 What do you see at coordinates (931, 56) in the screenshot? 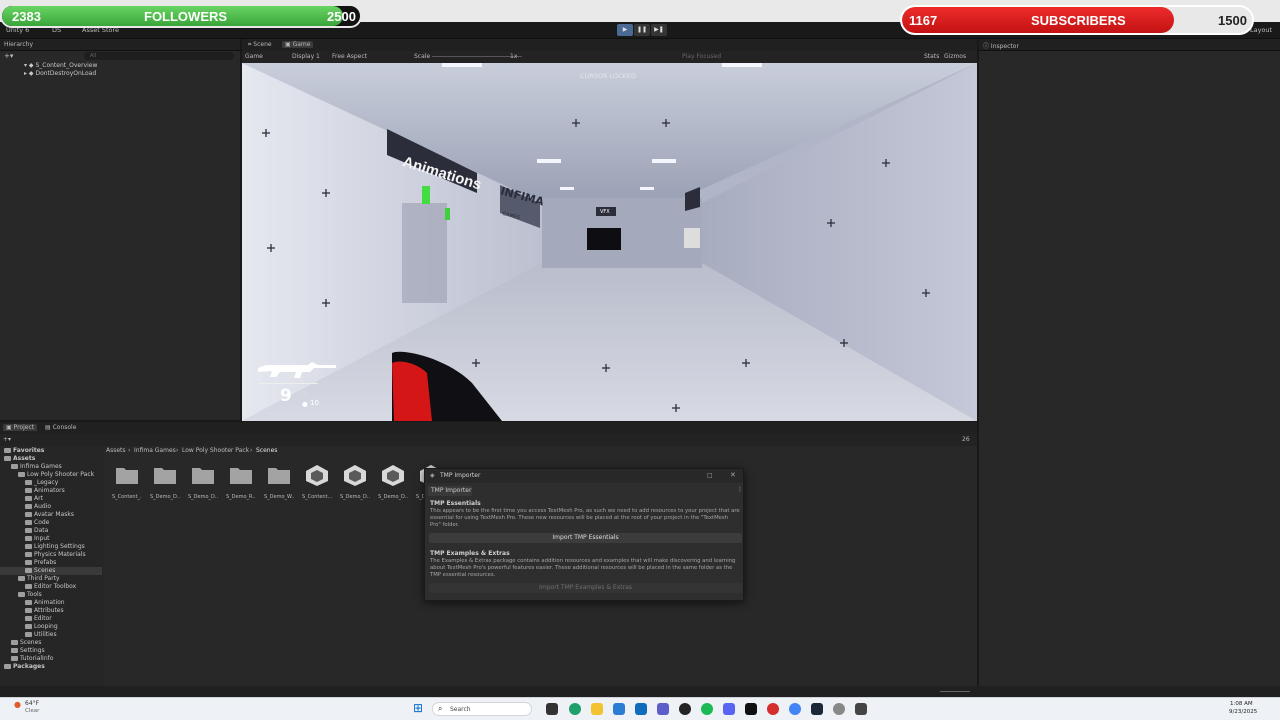
I see `stats-button: Stats` at bounding box center [931, 56].